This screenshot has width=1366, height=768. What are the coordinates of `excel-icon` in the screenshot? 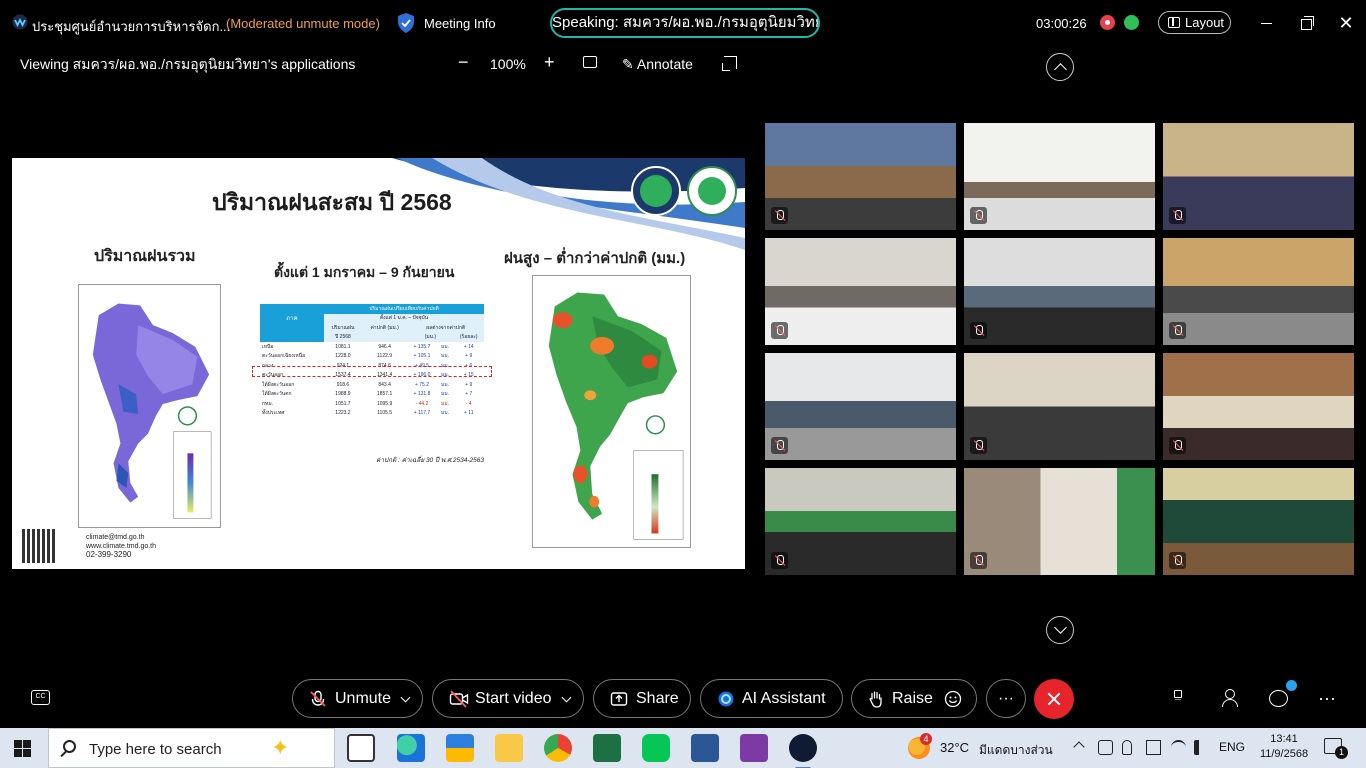 It's located at (607, 748).